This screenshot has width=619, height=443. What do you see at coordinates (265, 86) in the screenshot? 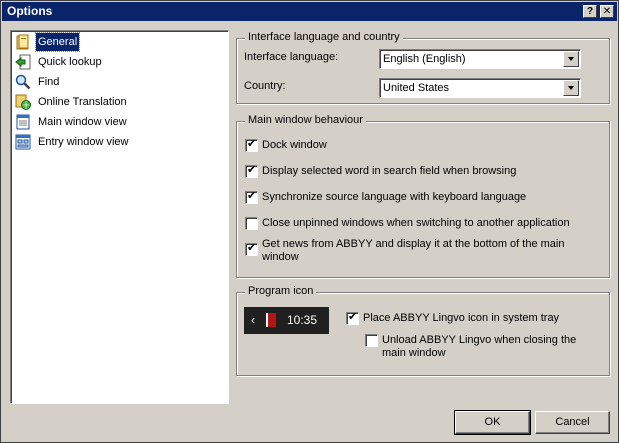
I see `country-label: Country:` at bounding box center [265, 86].